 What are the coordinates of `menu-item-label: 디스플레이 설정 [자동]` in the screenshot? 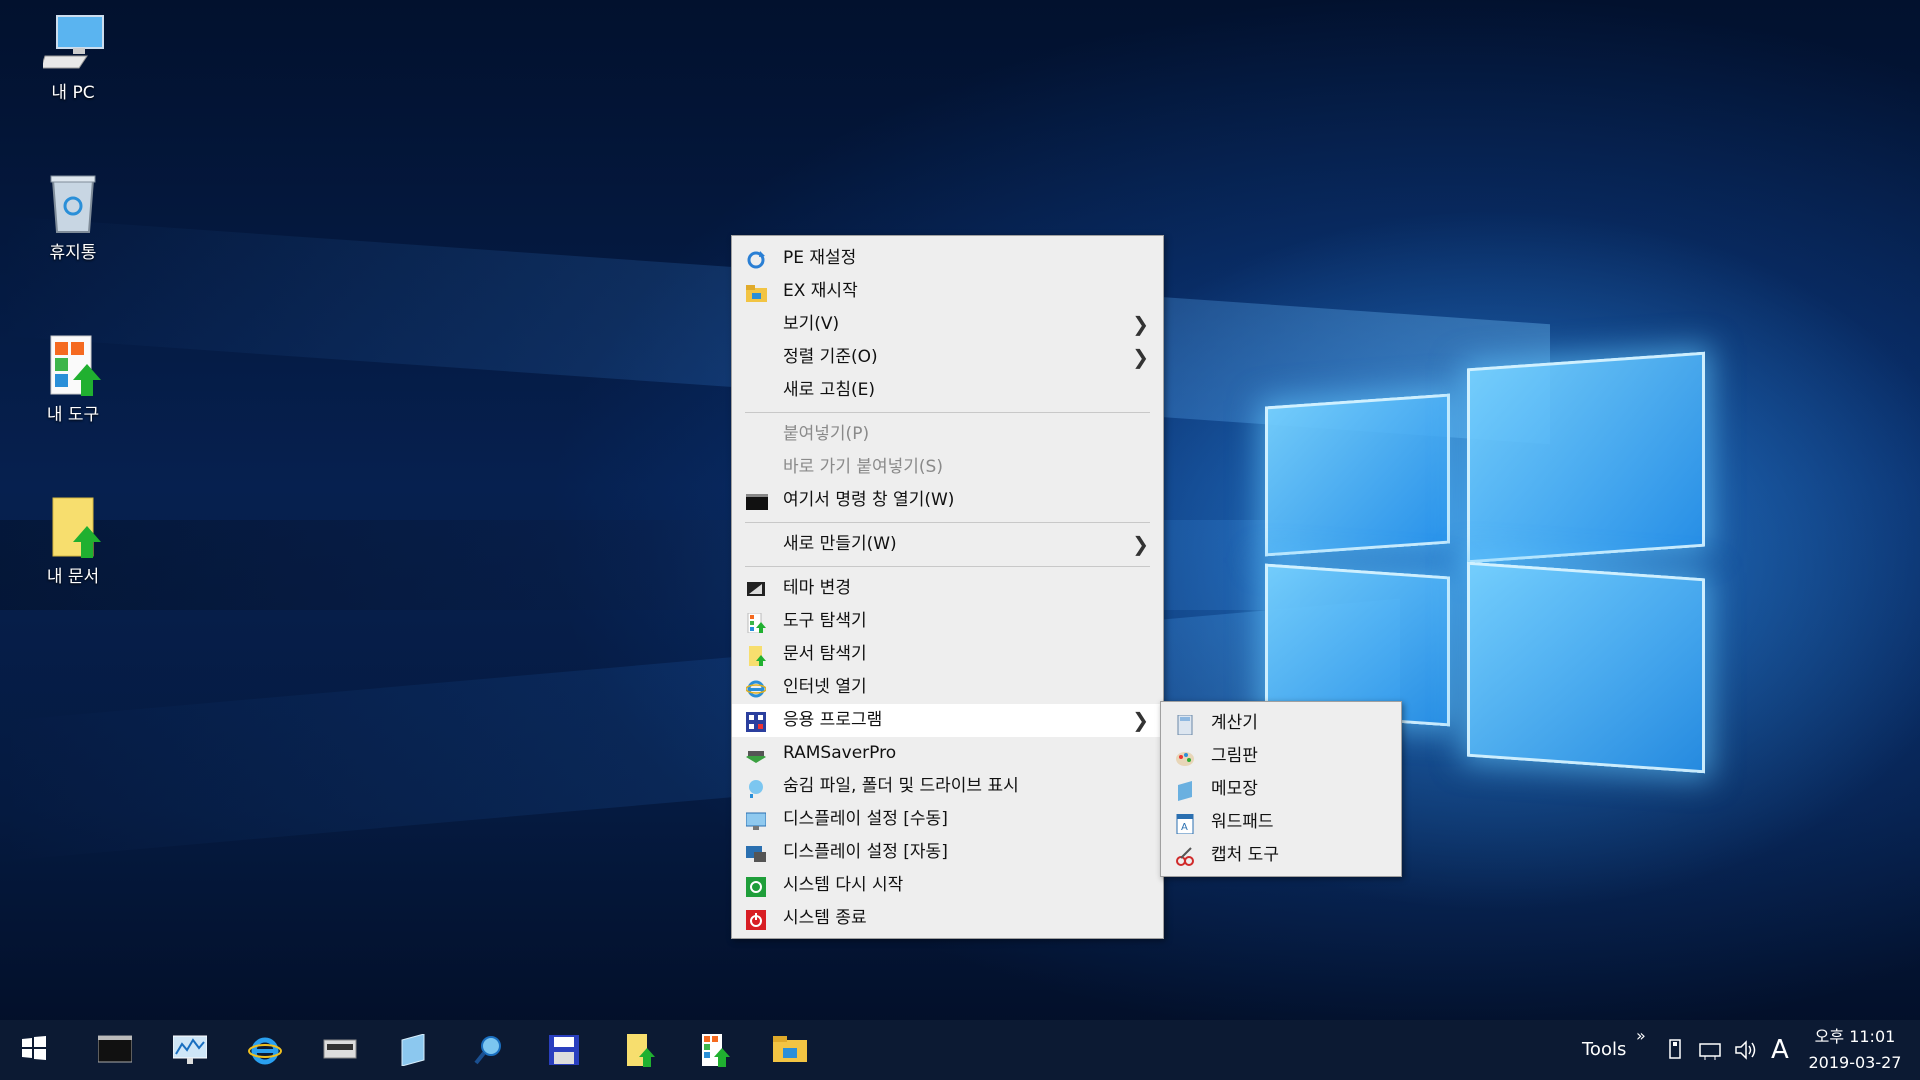 It's located at (865, 852).